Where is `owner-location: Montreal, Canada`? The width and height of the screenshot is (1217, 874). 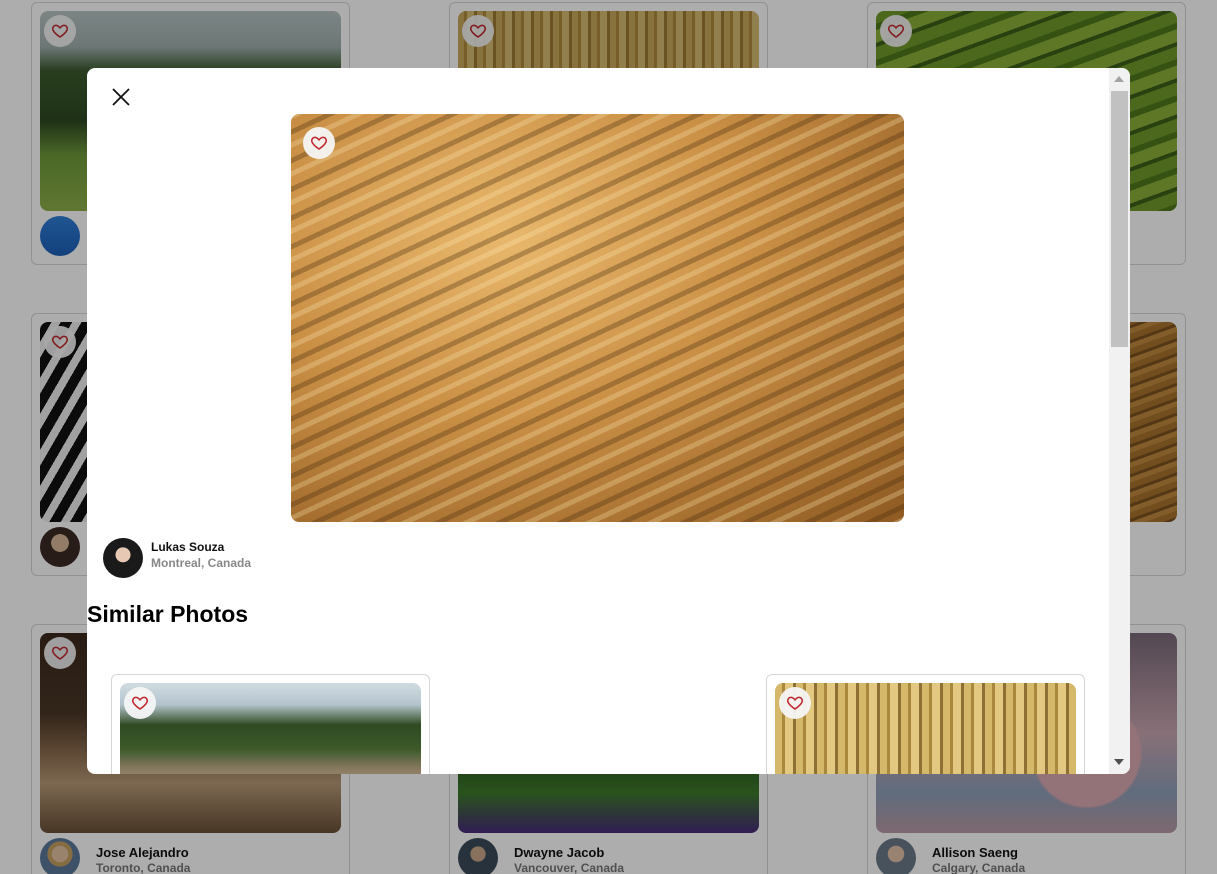 owner-location: Montreal, Canada is located at coordinates (201, 563).